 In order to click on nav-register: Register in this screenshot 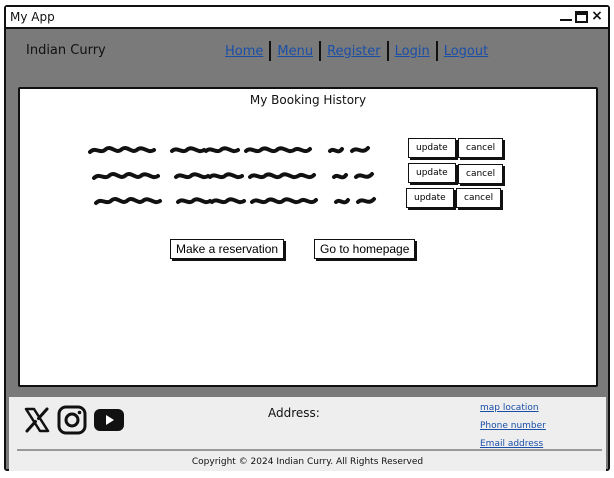, I will do `click(354, 51)`.